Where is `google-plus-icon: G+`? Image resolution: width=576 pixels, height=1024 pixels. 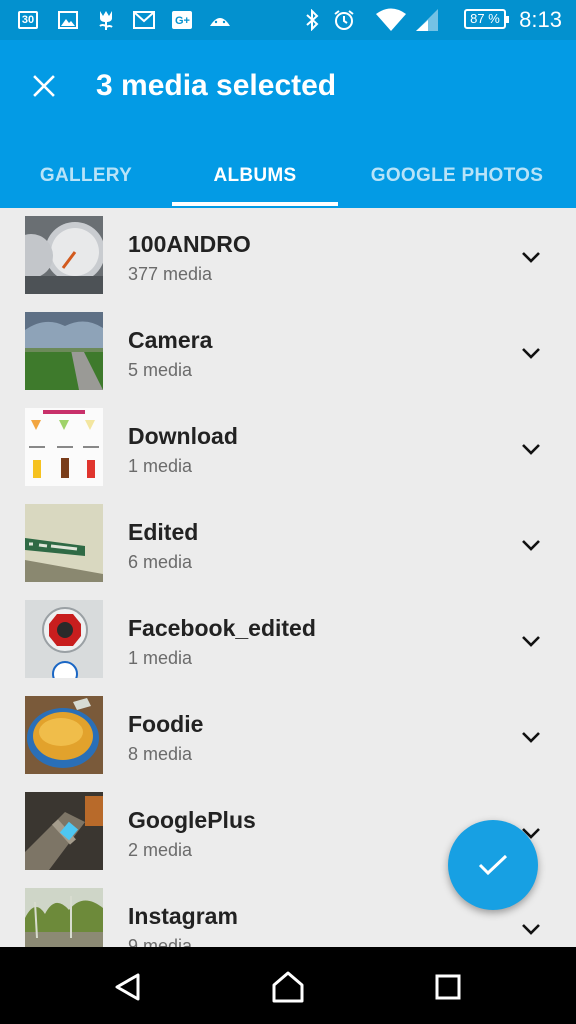 google-plus-icon: G+ is located at coordinates (182, 20).